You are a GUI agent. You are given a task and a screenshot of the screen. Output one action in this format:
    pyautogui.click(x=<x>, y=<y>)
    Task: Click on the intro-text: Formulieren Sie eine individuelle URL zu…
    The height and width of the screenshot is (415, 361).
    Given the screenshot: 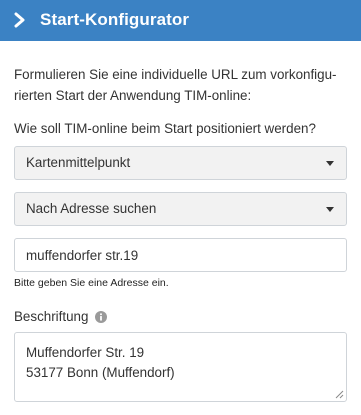 What is the action you would take?
    pyautogui.click(x=175, y=85)
    